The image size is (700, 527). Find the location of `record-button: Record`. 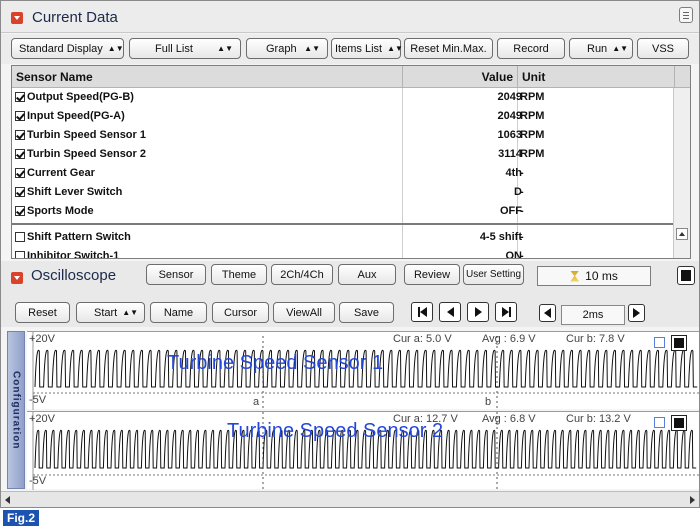

record-button: Record is located at coordinates (531, 48).